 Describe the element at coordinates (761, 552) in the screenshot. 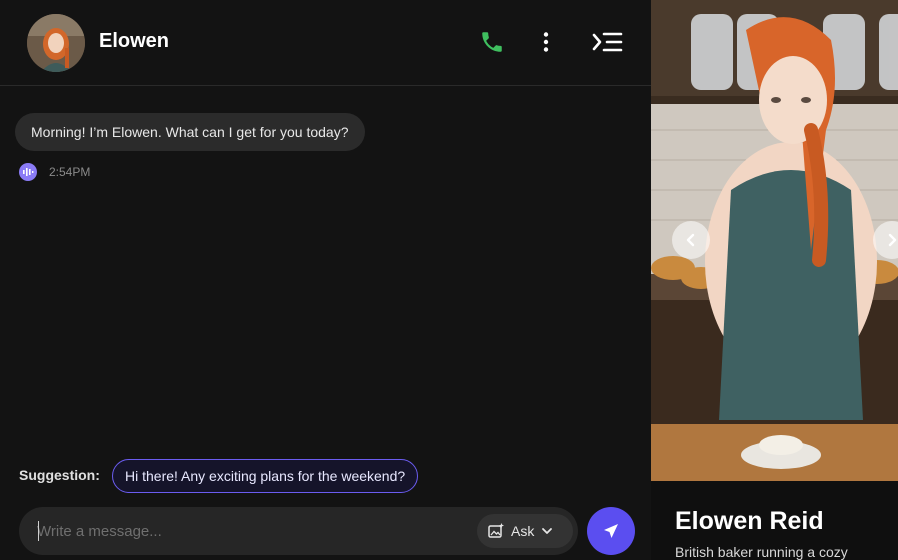

I see `character-tagline: British baker running a cozy` at that location.